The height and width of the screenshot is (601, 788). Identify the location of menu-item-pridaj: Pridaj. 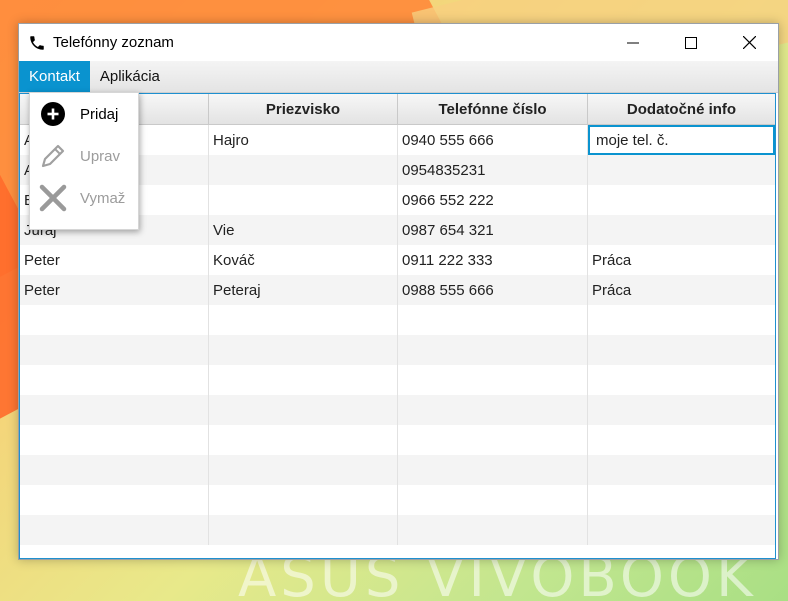
(84, 114).